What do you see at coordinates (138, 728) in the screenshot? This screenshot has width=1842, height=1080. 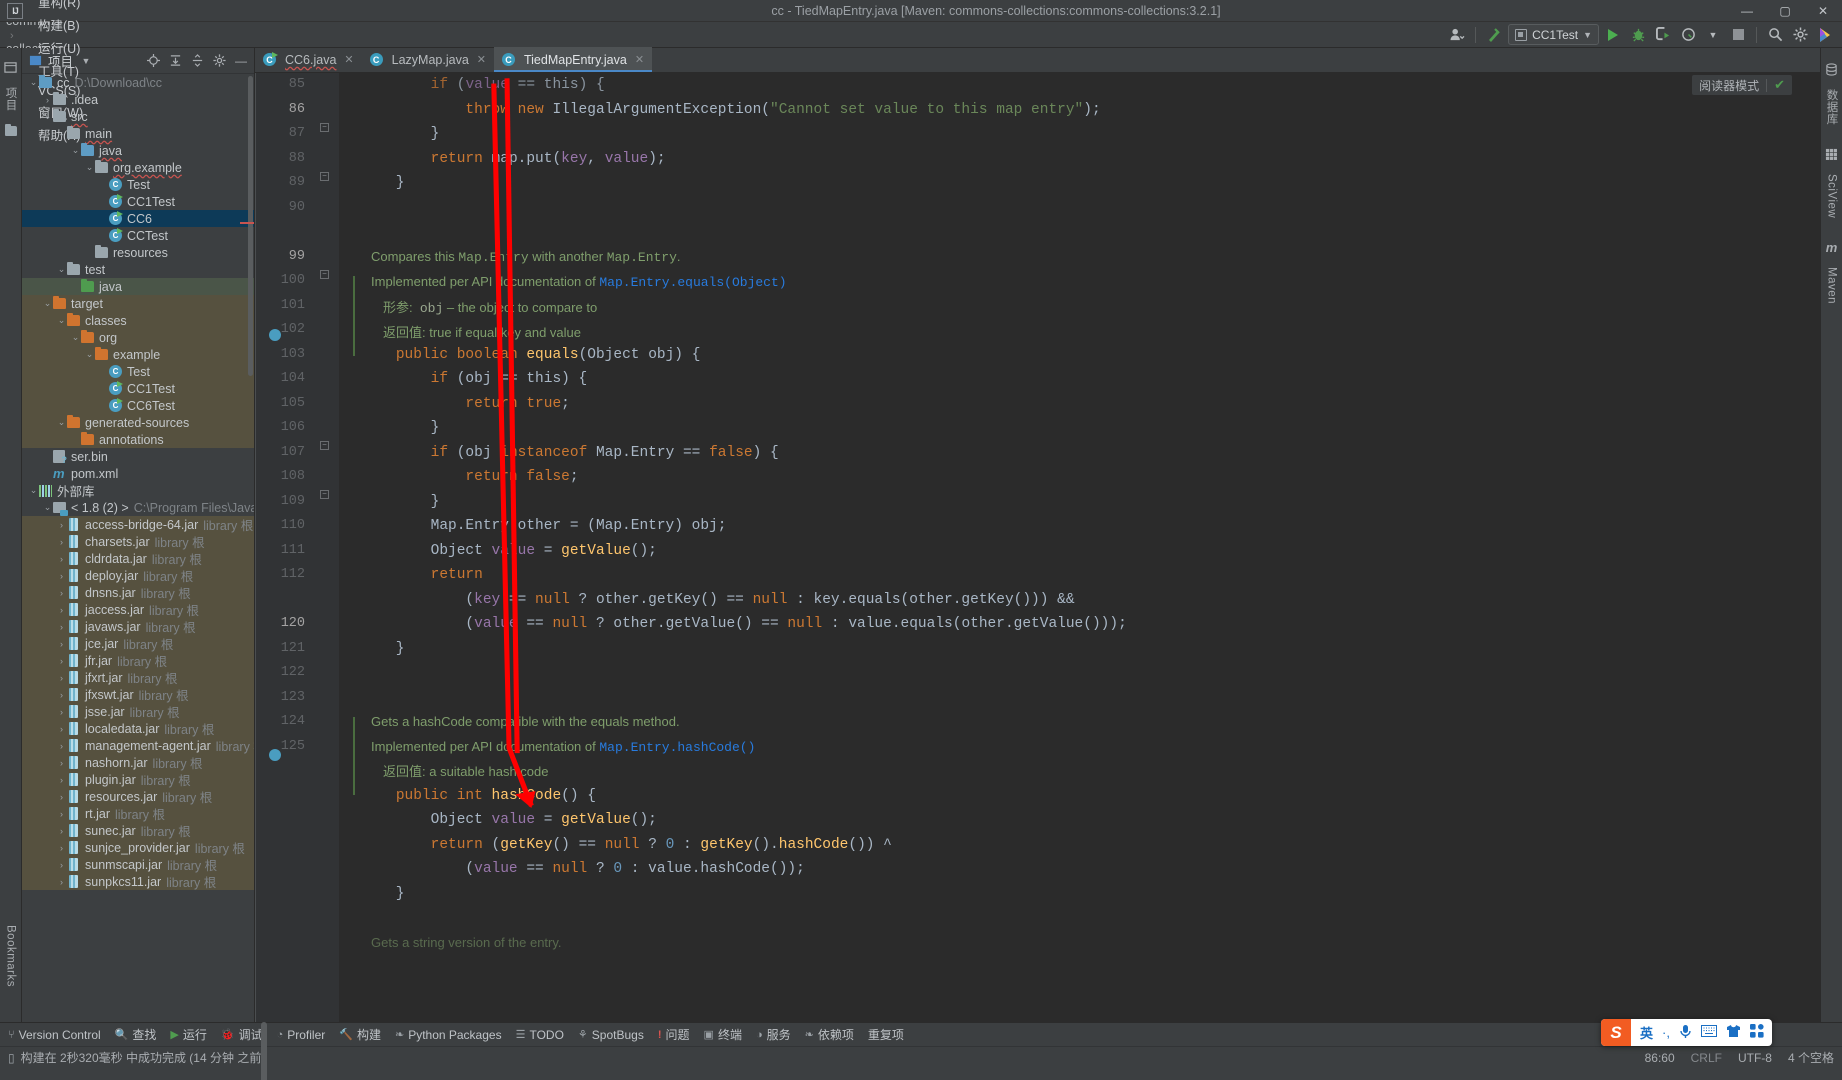 I see `tree-item: › localedata.jar library 根` at bounding box center [138, 728].